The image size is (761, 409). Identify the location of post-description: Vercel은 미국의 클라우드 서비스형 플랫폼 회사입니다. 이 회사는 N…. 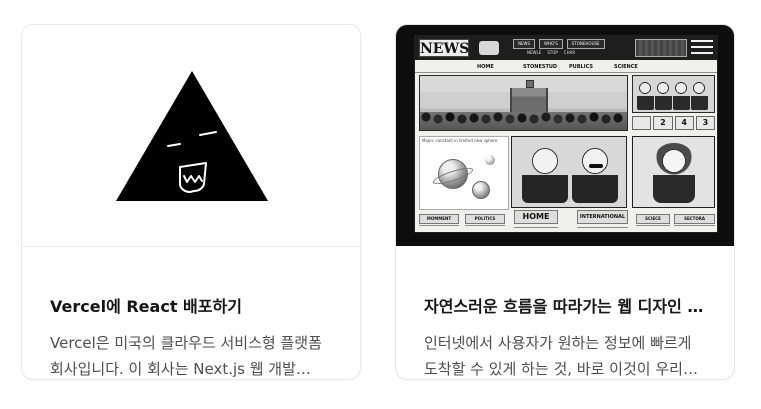
(186, 356).